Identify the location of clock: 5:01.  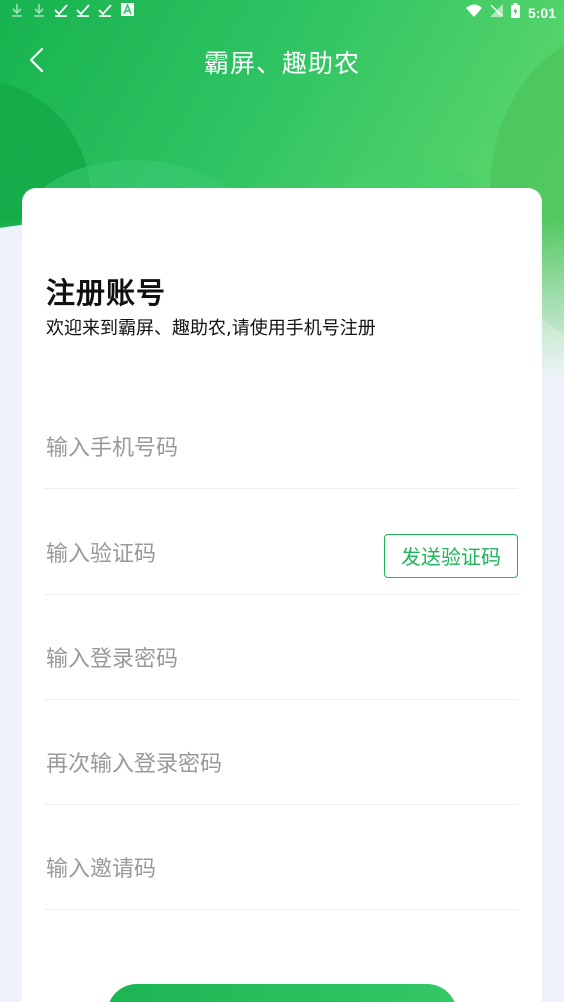
(541, 12).